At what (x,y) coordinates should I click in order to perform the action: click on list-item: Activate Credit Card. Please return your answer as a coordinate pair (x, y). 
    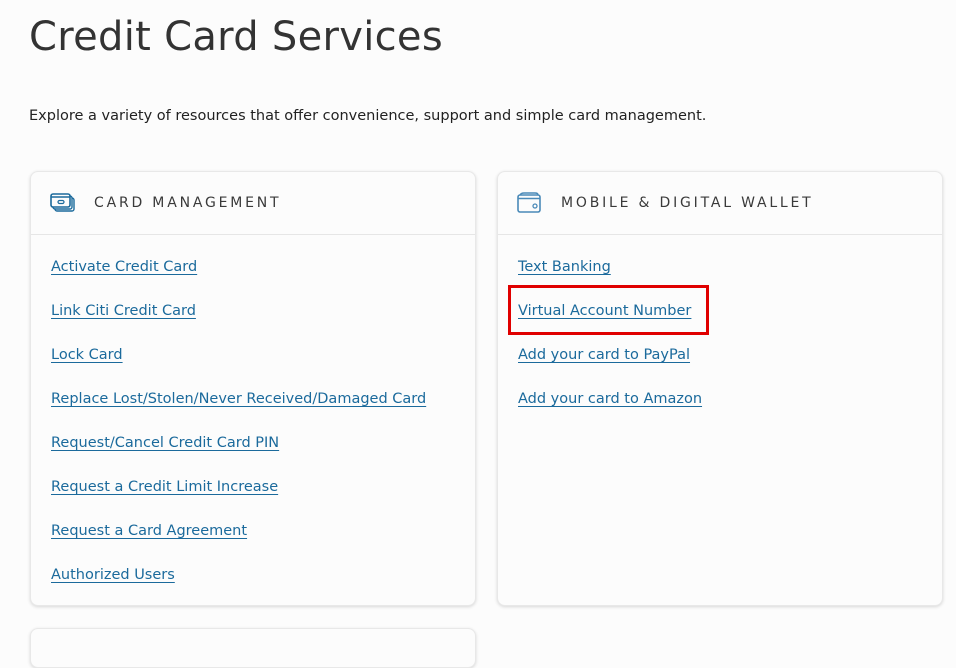
    Looking at the image, I should click on (263, 278).